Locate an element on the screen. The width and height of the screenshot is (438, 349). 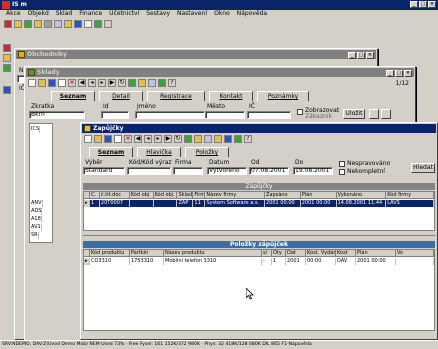
column-header: Kód obj. is located at coordinates (165, 195).